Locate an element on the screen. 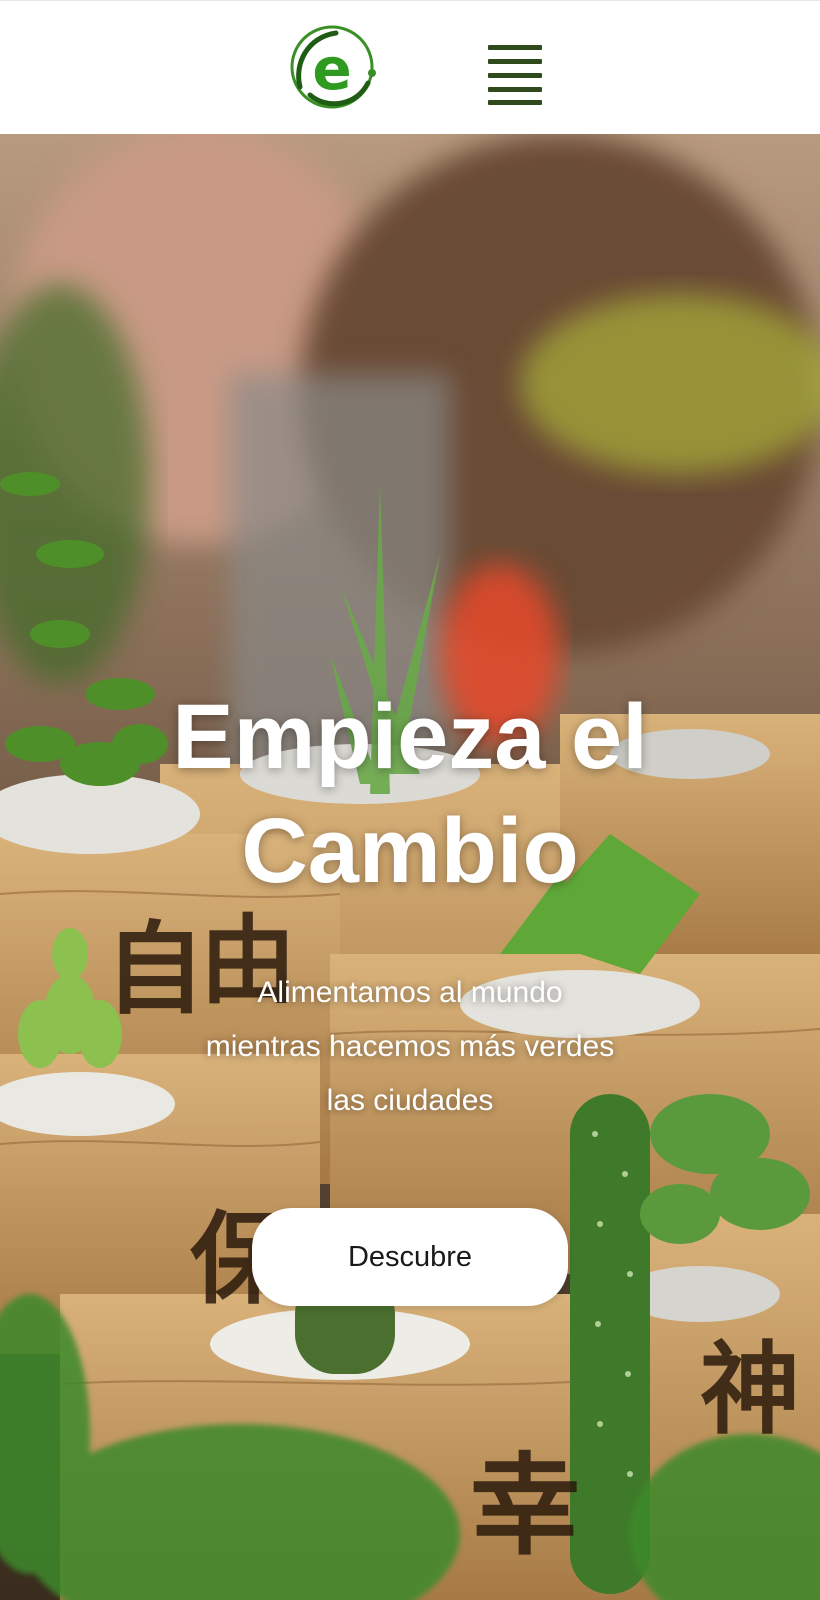  site-header: e is located at coordinates (410, 67).